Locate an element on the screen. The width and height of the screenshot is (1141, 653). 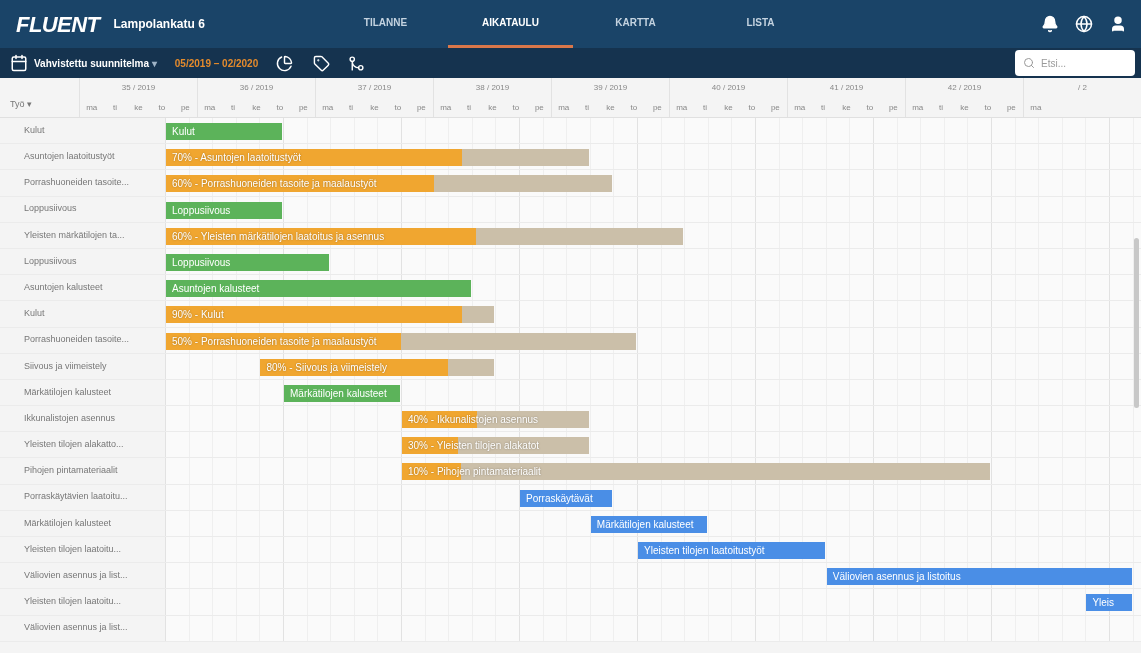
week-label: 37 / 2019 is located at coordinates (374, 88).